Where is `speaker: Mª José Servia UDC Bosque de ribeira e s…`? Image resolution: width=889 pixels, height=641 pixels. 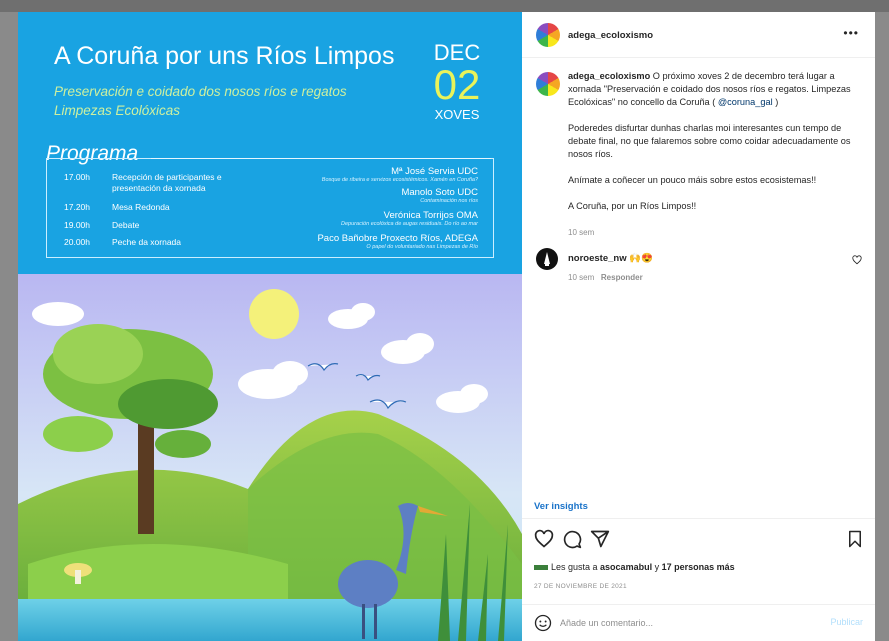
speaker: Mª José Servia UDC Bosque de ribeira e s… is located at coordinates (358, 174).